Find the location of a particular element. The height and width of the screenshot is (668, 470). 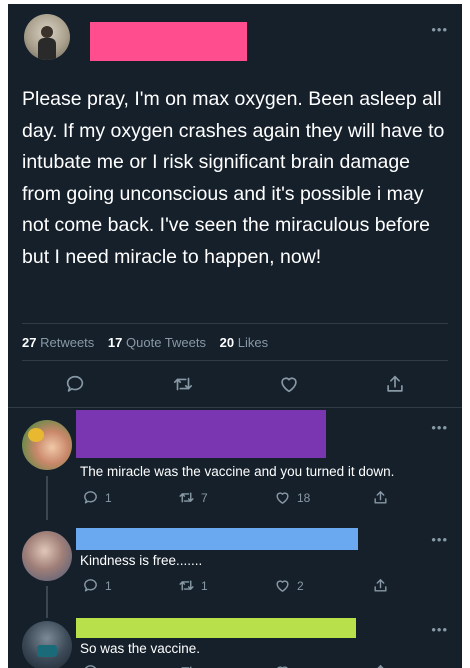

retweet-action: 1 is located at coordinates (193, 585).